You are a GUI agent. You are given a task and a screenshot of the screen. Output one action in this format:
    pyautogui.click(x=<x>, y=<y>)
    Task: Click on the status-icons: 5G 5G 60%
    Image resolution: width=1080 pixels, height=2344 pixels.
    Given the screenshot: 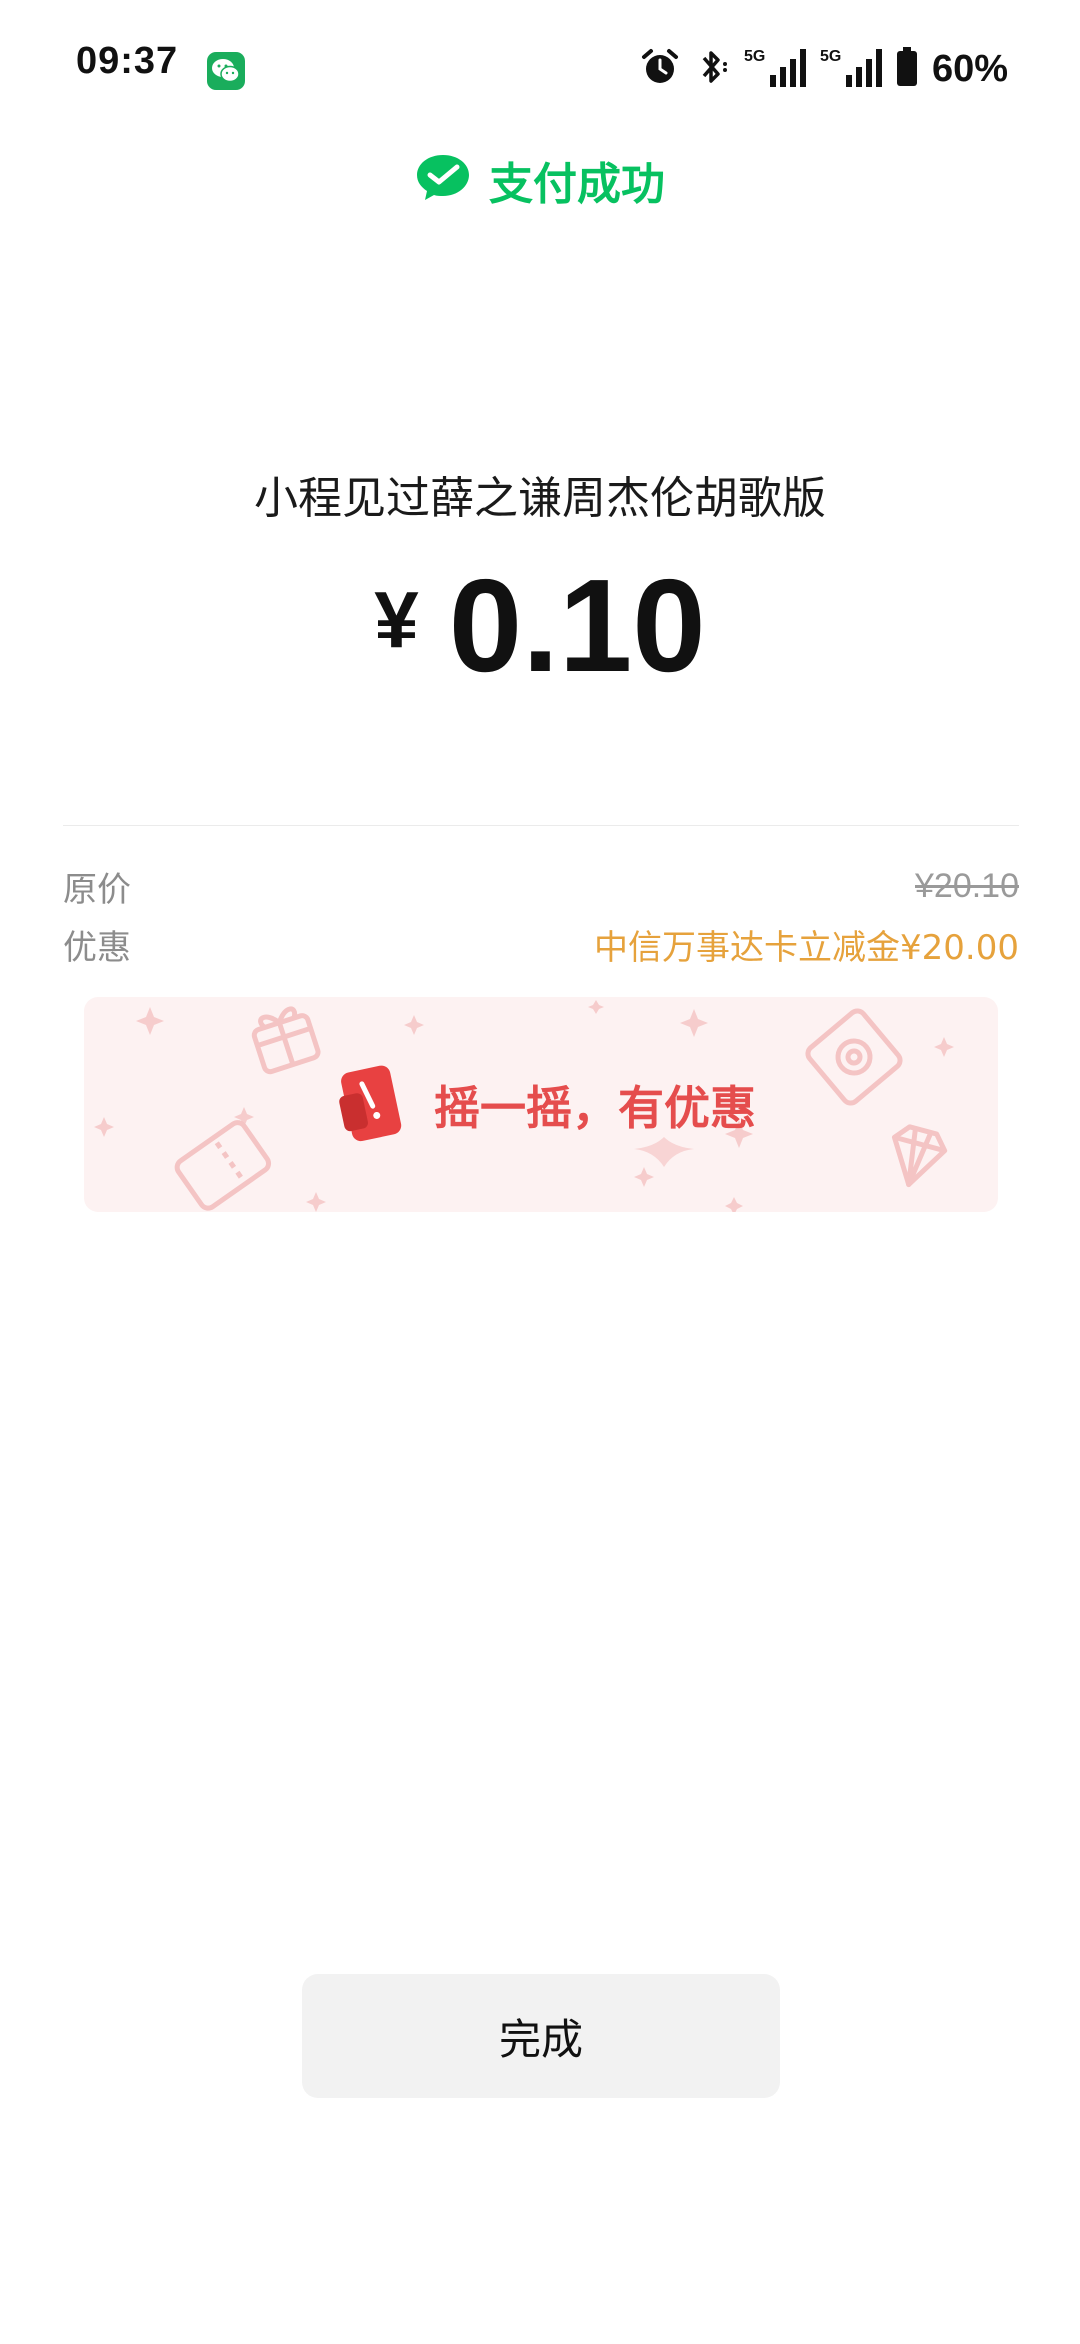 What is the action you would take?
    pyautogui.click(x=824, y=69)
    